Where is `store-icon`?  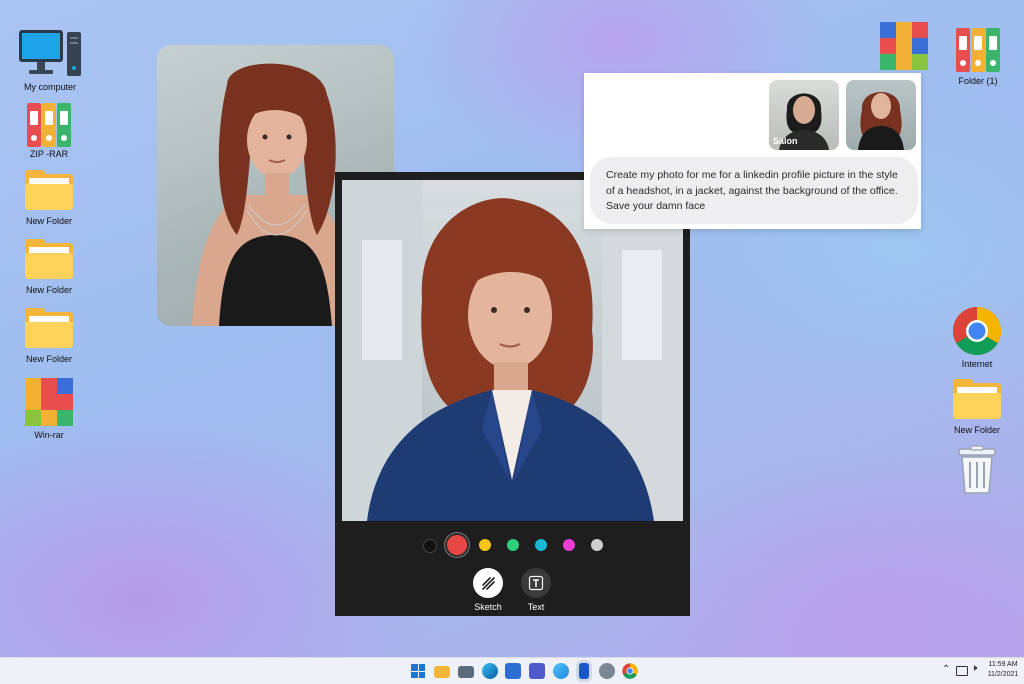 store-icon is located at coordinates (513, 671).